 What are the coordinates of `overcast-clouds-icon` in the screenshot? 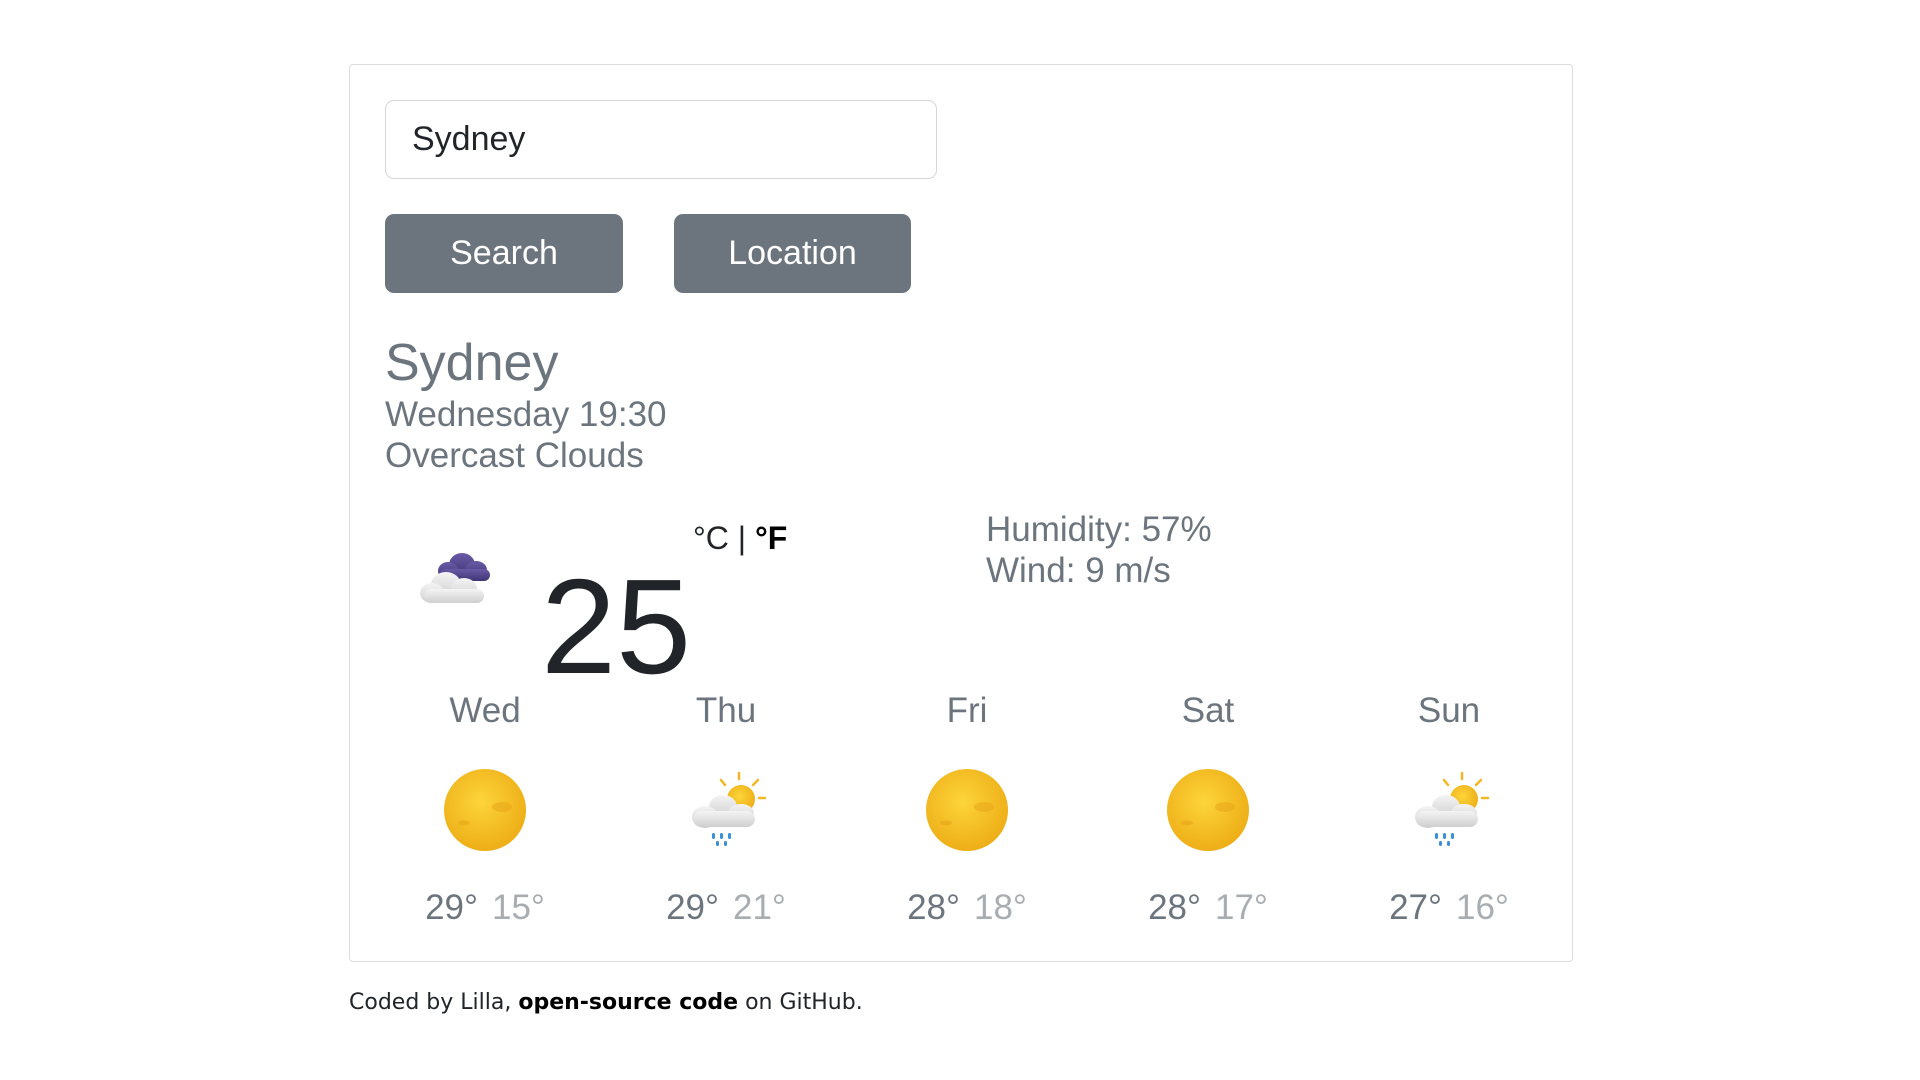 It's located at (455, 578).